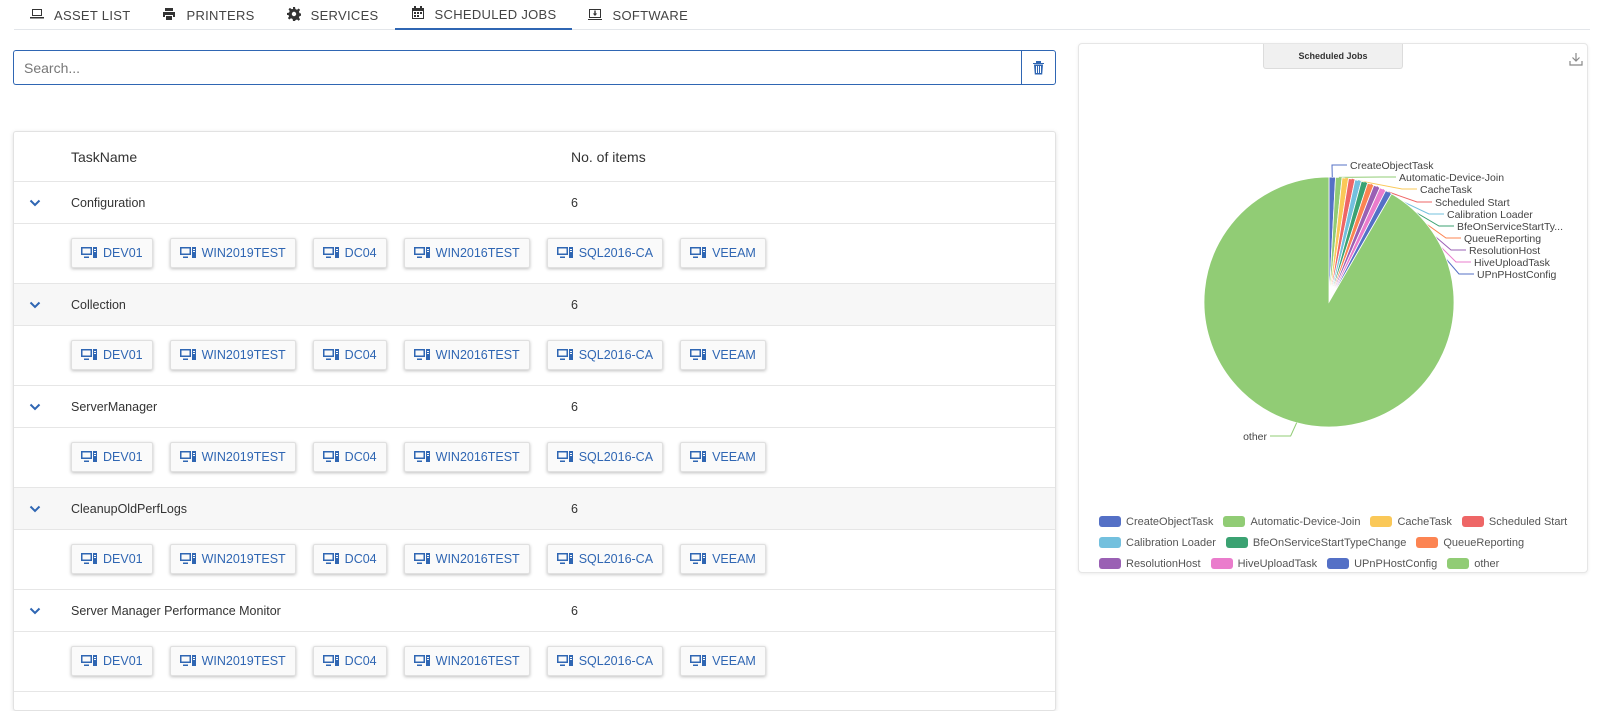  What do you see at coordinates (80, 15) in the screenshot?
I see `tab-asset-list: ASSET LIST` at bounding box center [80, 15].